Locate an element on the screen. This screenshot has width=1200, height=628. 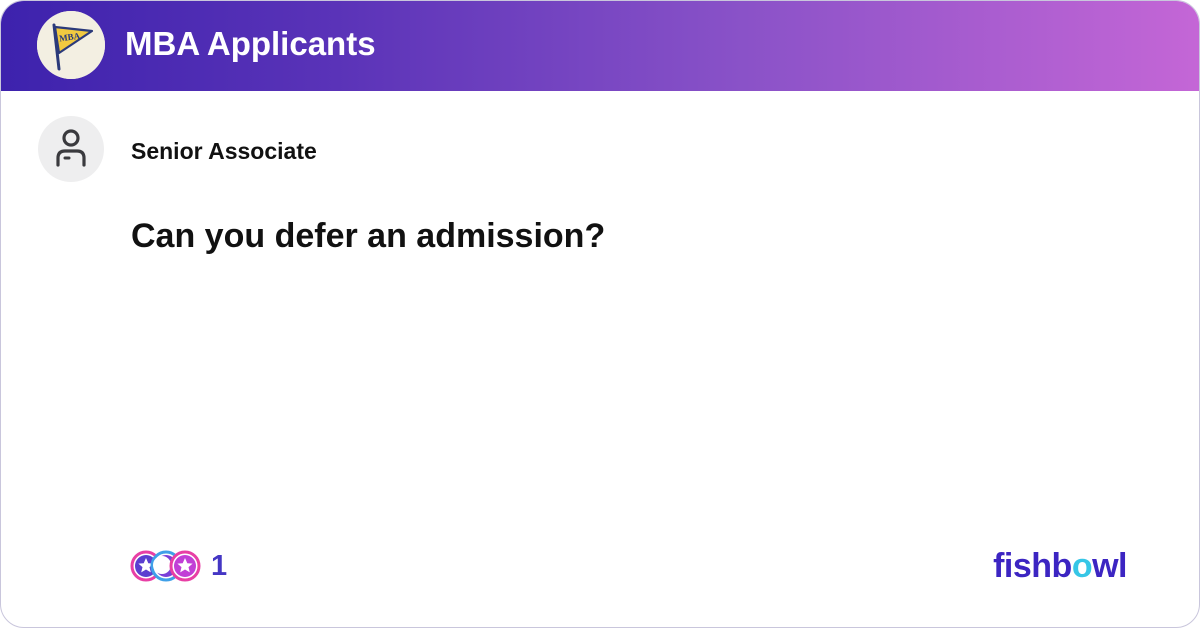
fishbowl-logo: fishbowl is located at coordinates (1060, 566).